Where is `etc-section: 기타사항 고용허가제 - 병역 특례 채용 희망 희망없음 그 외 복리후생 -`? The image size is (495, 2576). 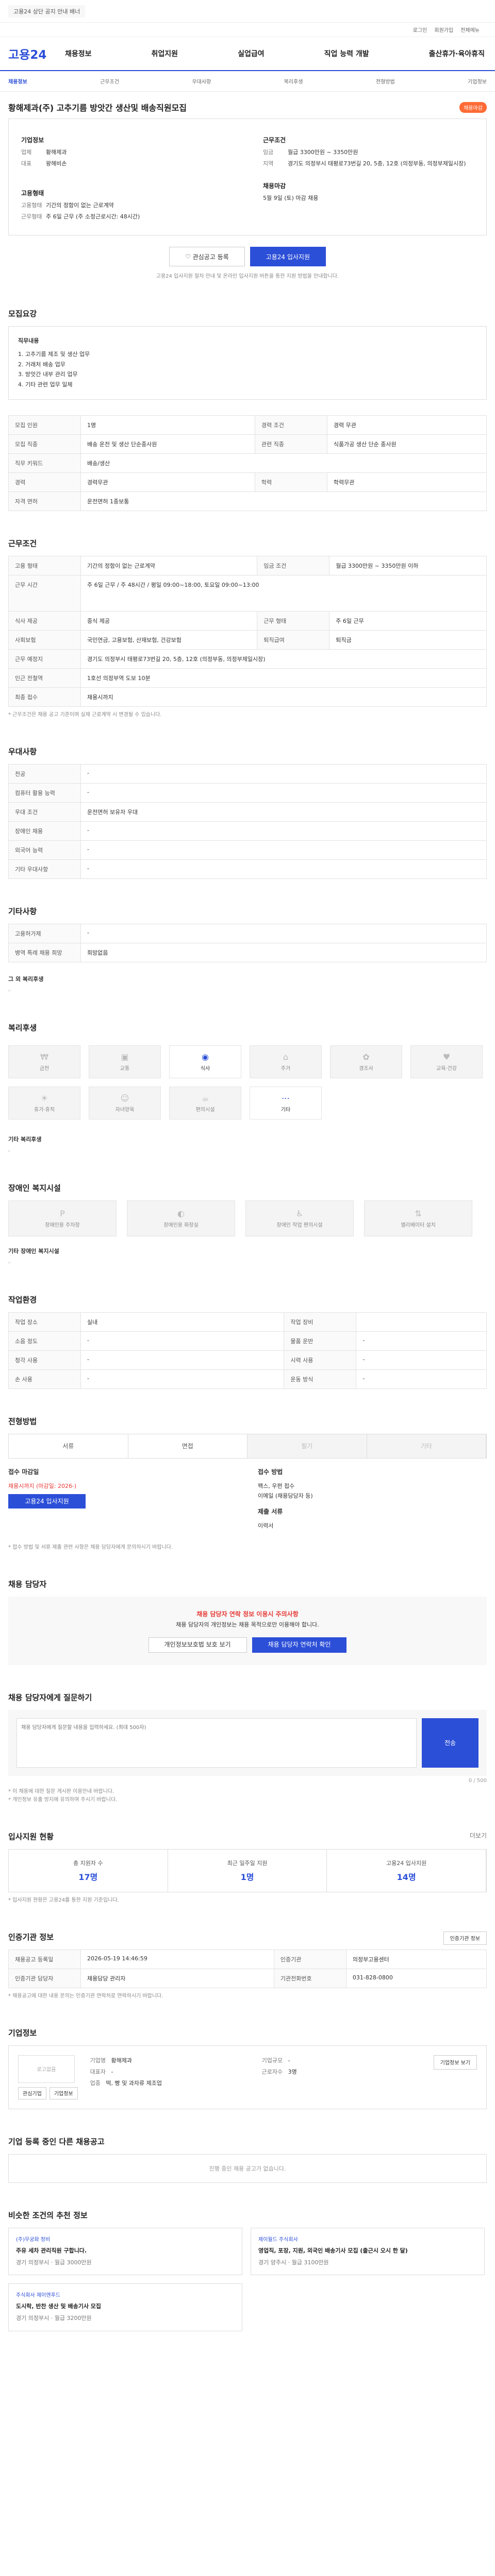 etc-section: 기타사항 고용허가제 - 병역 특례 채용 희망 희망없음 그 외 복리후생 - is located at coordinates (247, 951).